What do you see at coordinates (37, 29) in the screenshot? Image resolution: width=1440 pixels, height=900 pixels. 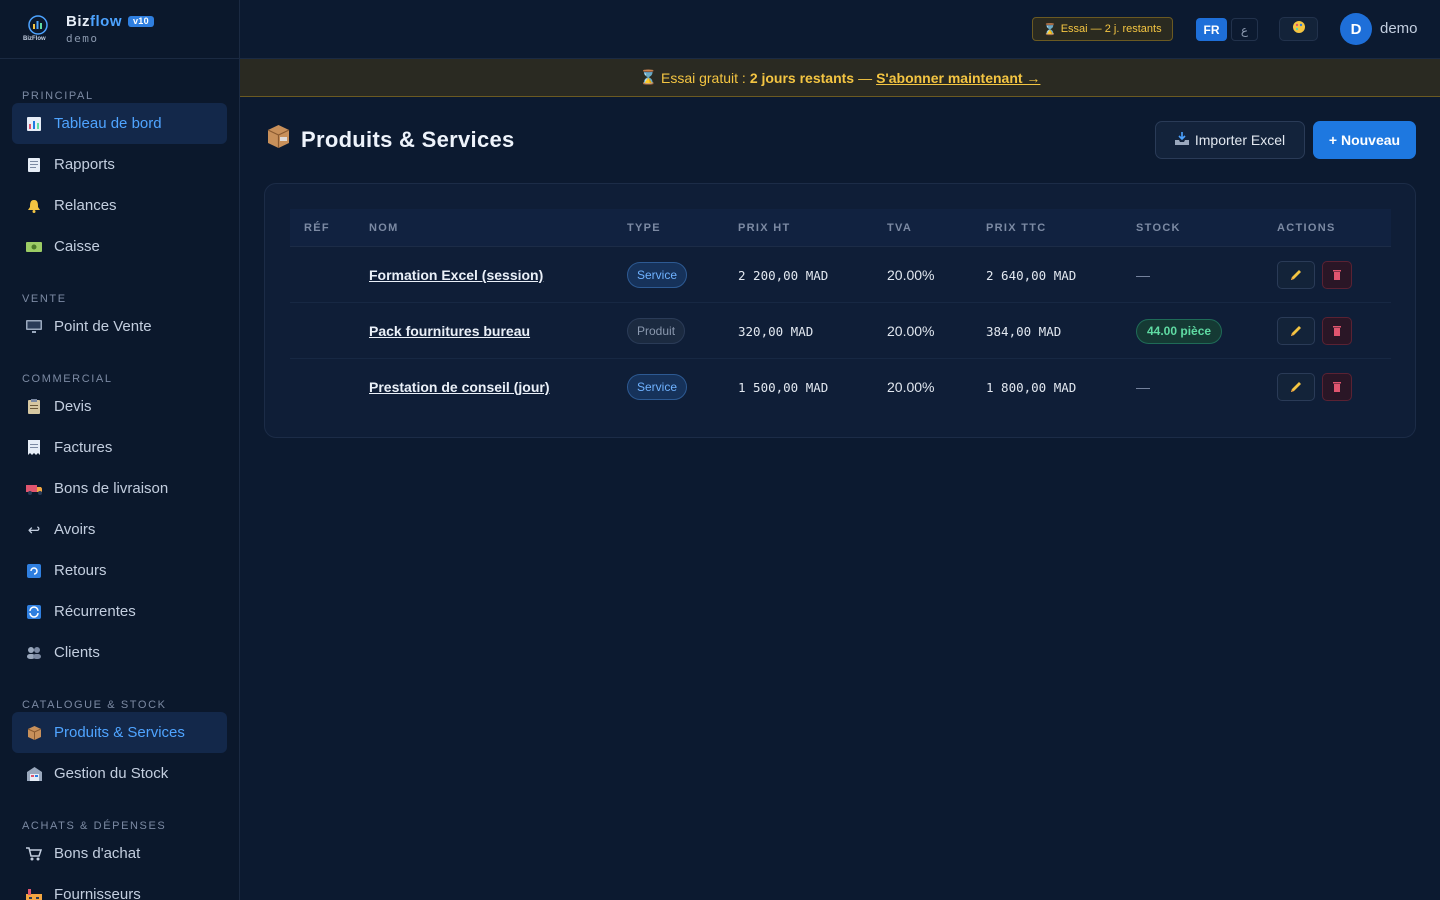 I see `bizflow-logo-icon: BizFlow` at bounding box center [37, 29].